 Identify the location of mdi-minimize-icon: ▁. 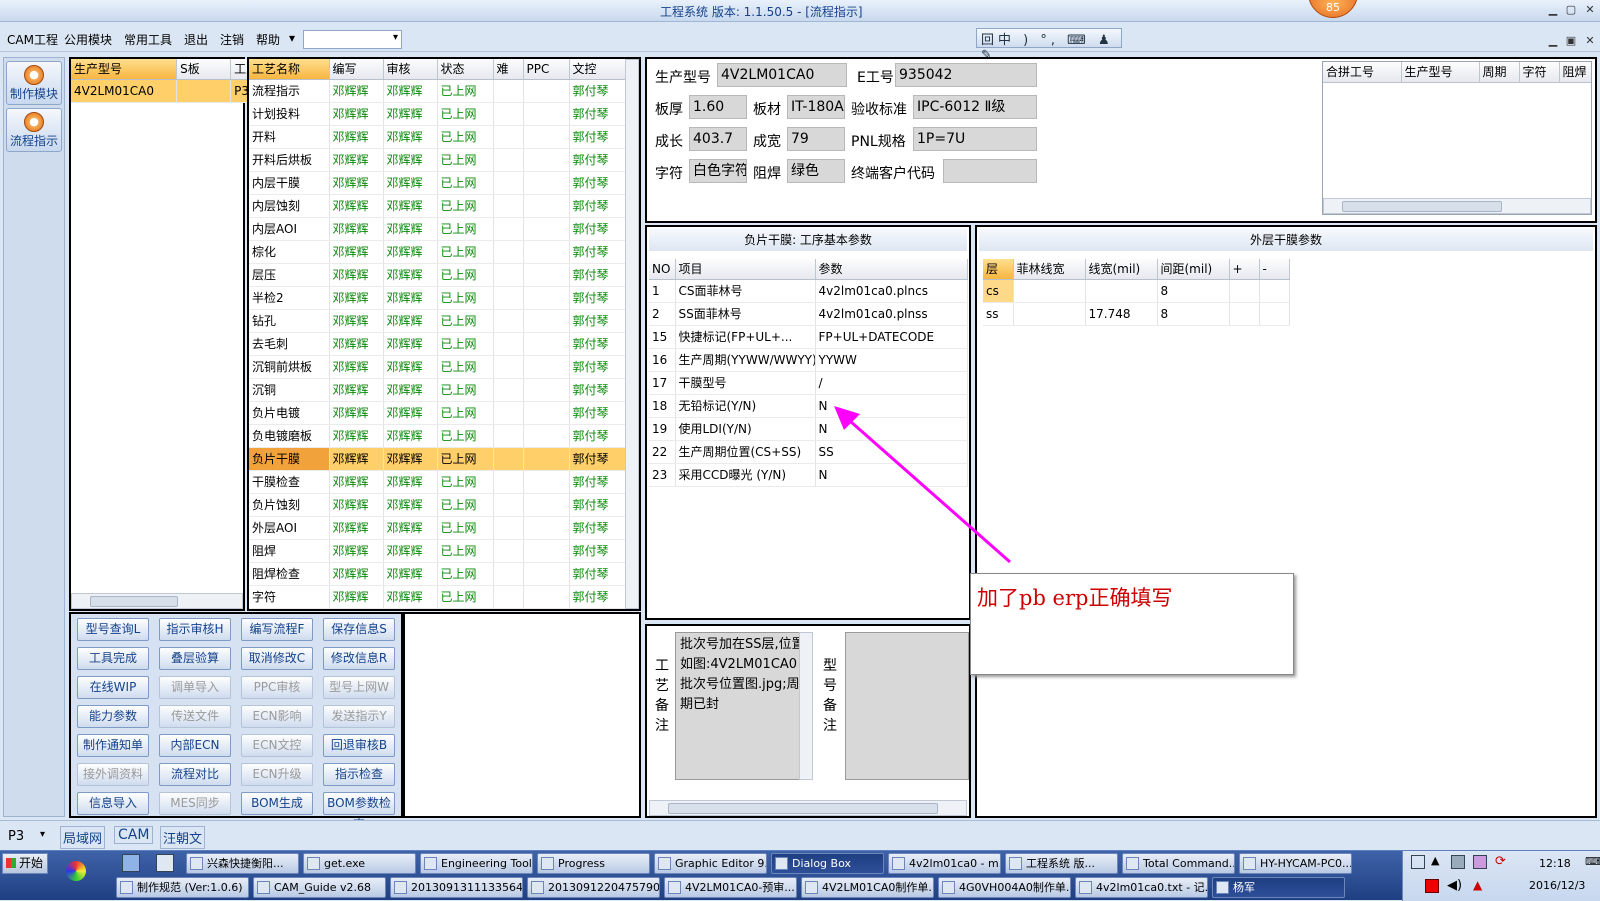
(1553, 41).